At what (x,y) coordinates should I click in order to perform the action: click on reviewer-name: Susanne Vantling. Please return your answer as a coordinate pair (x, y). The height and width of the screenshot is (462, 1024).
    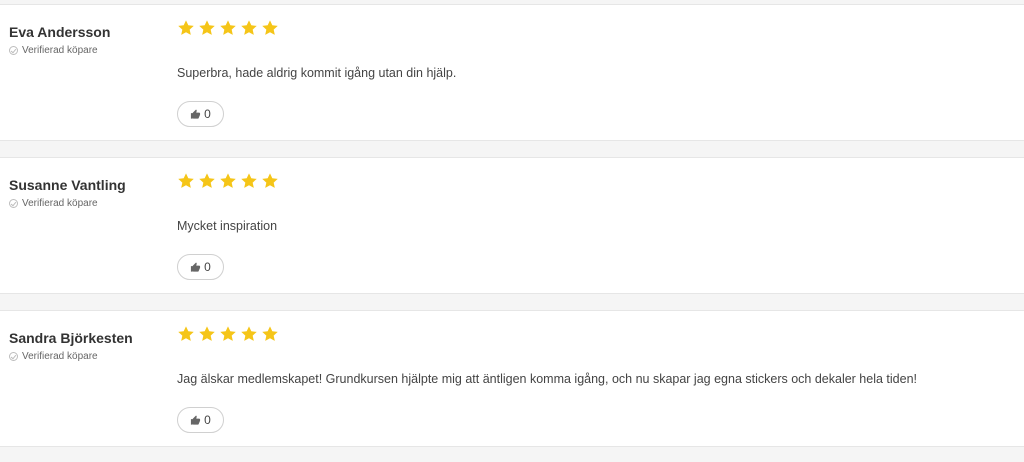
    Looking at the image, I should click on (67, 185).